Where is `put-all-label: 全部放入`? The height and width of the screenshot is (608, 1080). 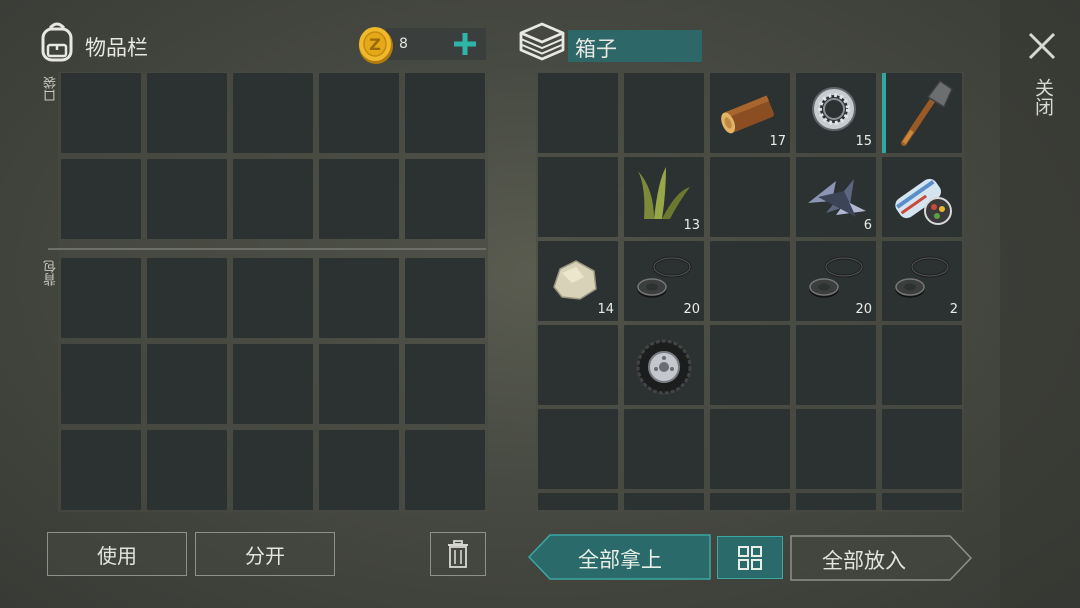
put-all-label: 全部放入 is located at coordinates (864, 561).